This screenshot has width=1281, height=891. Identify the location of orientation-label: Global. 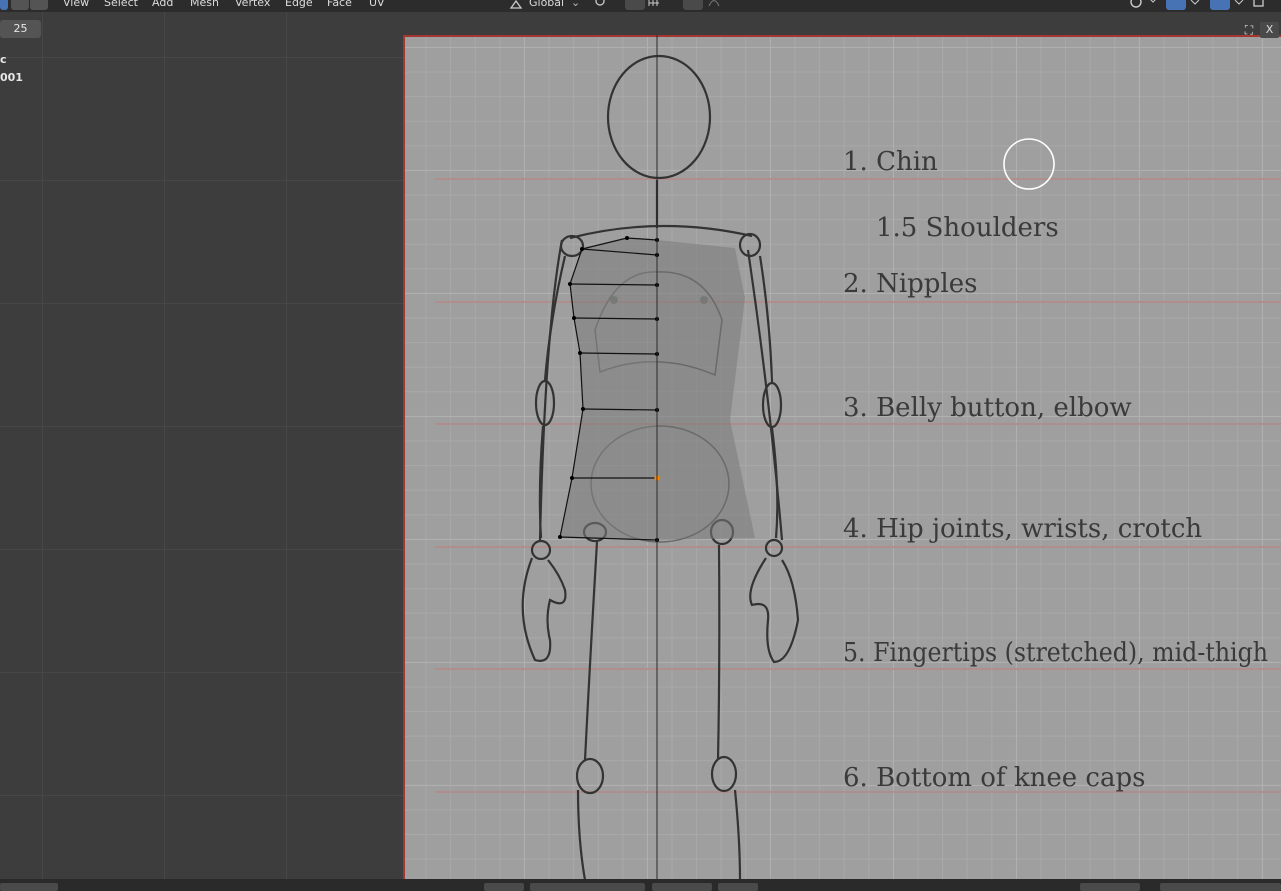
(547, 4).